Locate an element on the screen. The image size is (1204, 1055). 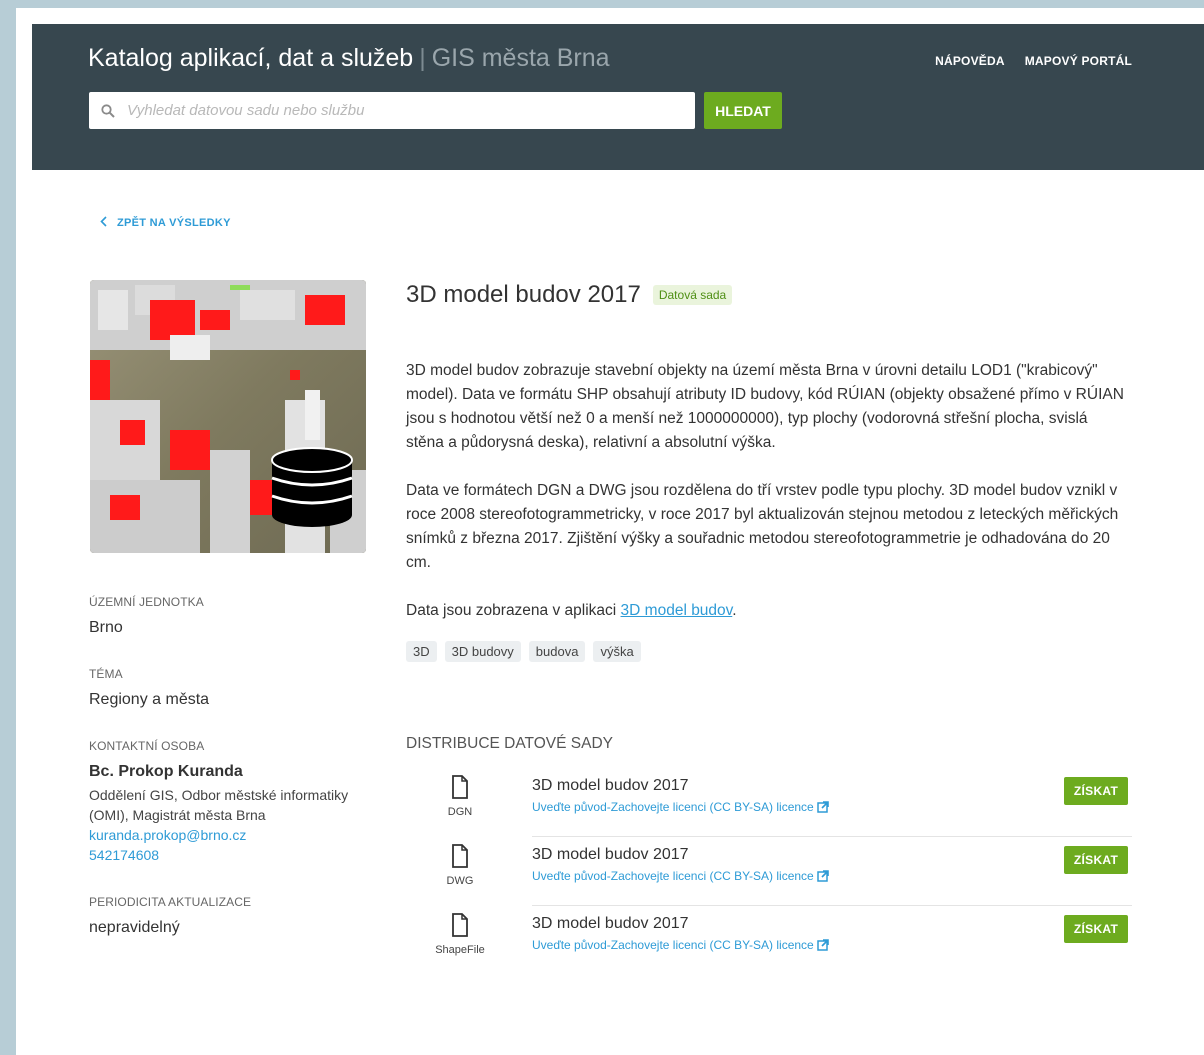
title-row: 3D model budov 2017 Datová sada is located at coordinates (776, 295).